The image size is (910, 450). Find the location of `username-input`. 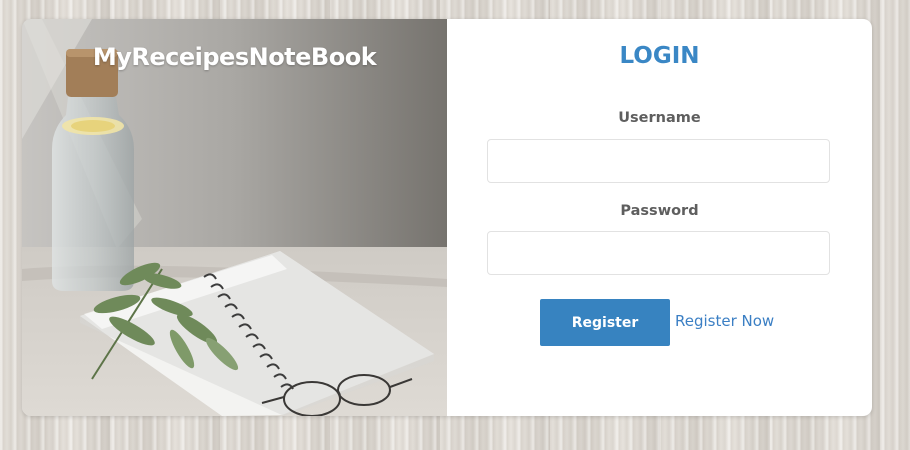

username-input is located at coordinates (658, 161).